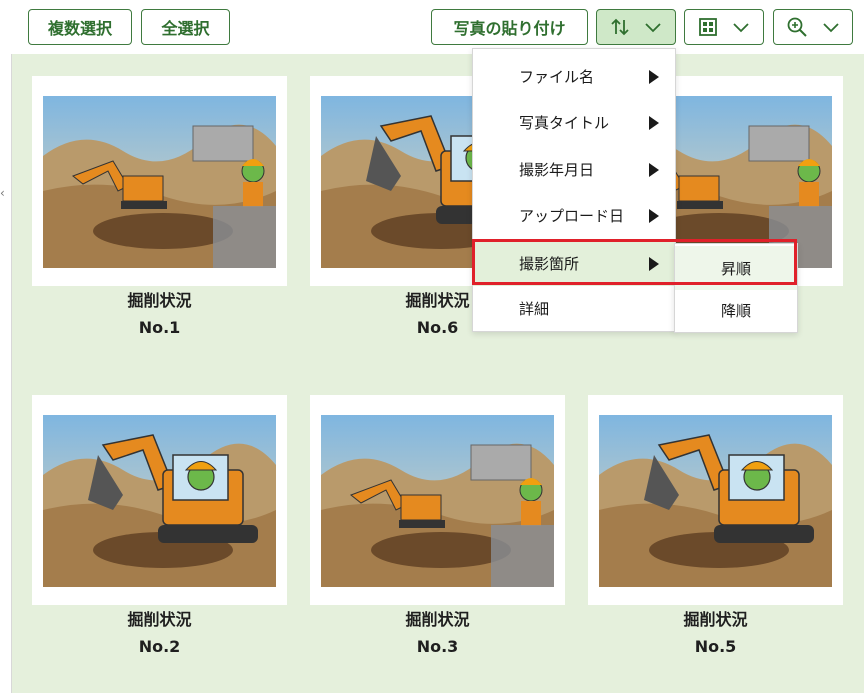 This screenshot has width=864, height=693. I want to click on sort-descending-option: 降順, so click(736, 310).